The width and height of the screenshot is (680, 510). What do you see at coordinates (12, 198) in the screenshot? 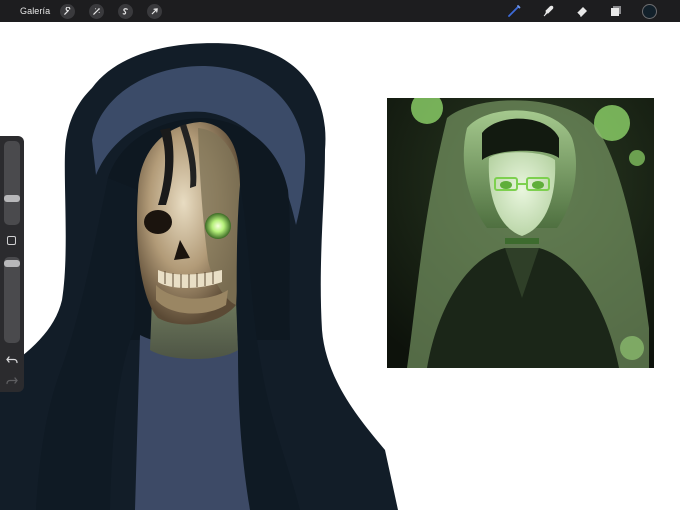
I see `brush-size-handle` at bounding box center [12, 198].